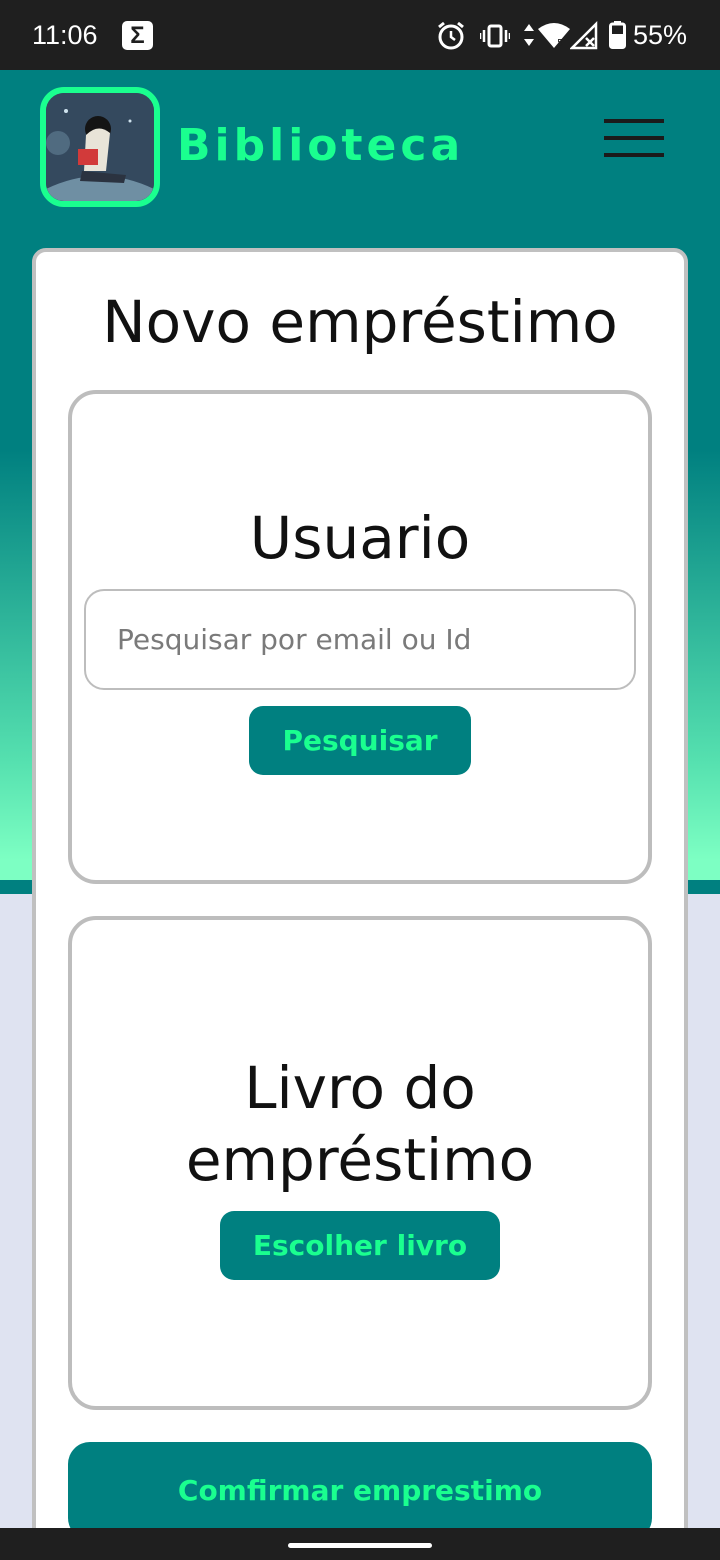  I want to click on signal-icon, so click(584, 35).